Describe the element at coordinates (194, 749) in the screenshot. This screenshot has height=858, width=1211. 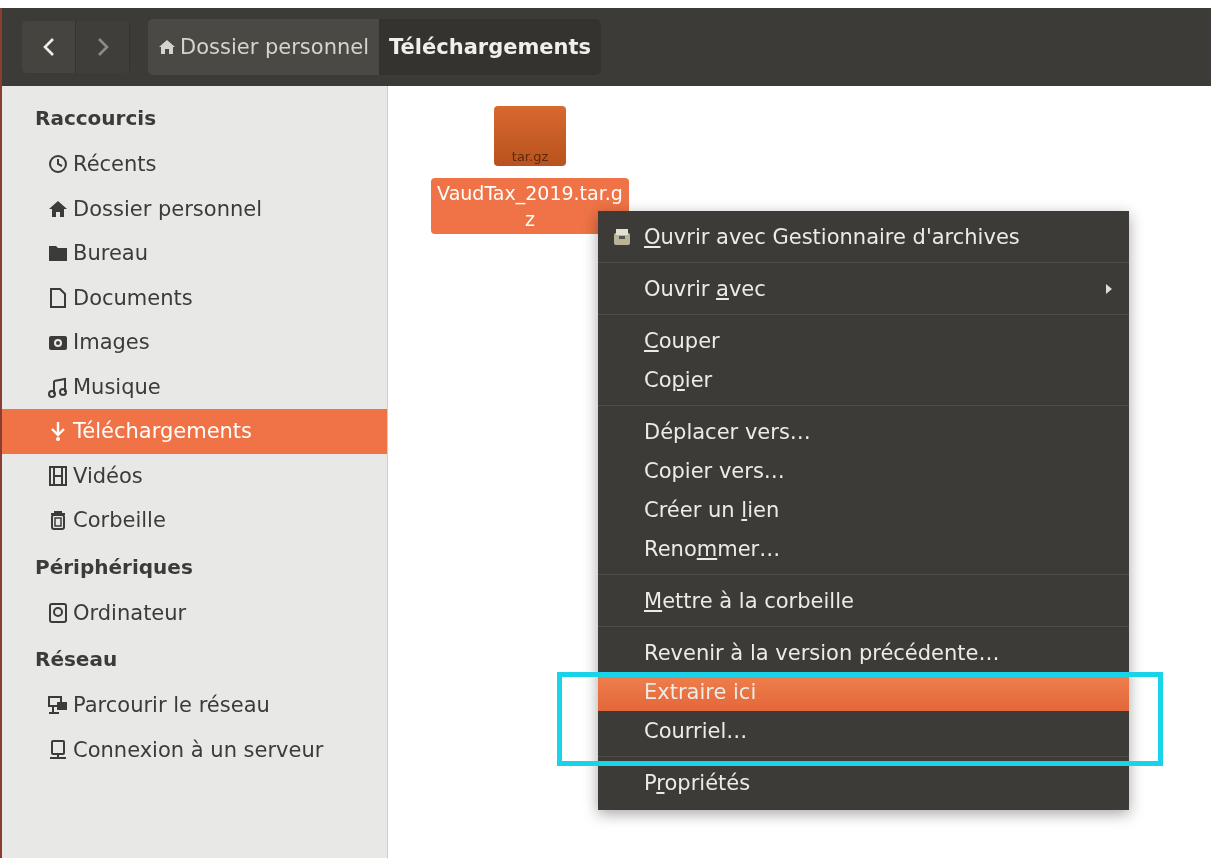
I see `sidebar-item: Connexion à un serveur` at that location.